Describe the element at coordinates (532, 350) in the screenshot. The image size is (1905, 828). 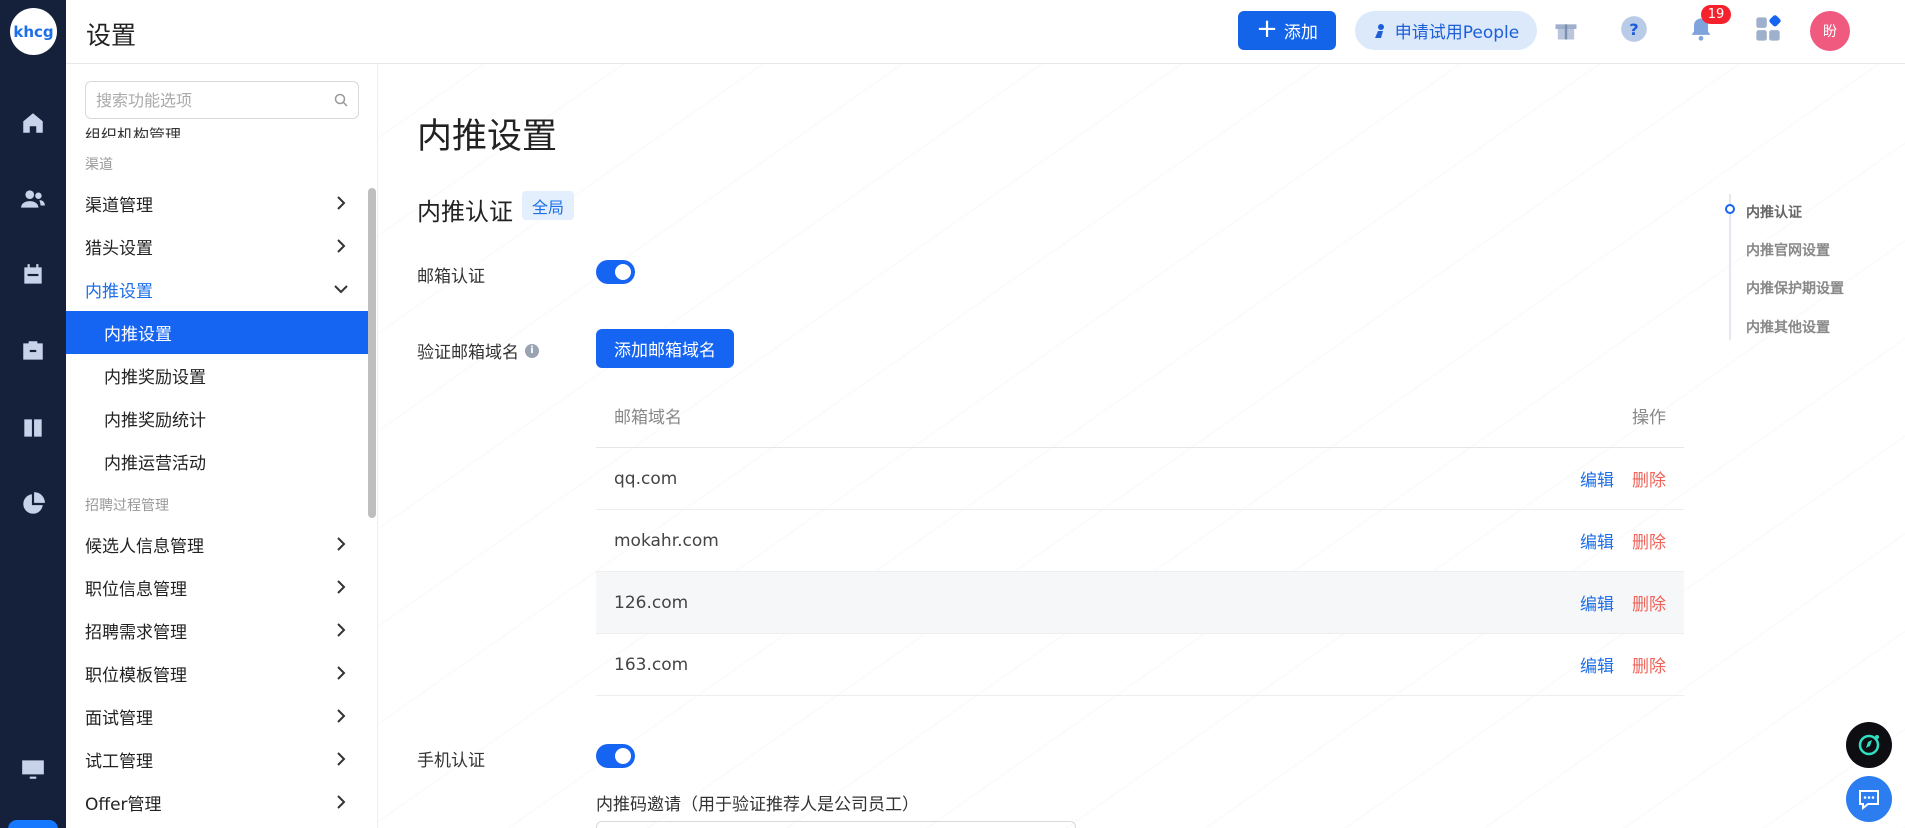
I see `info-icon: i` at that location.